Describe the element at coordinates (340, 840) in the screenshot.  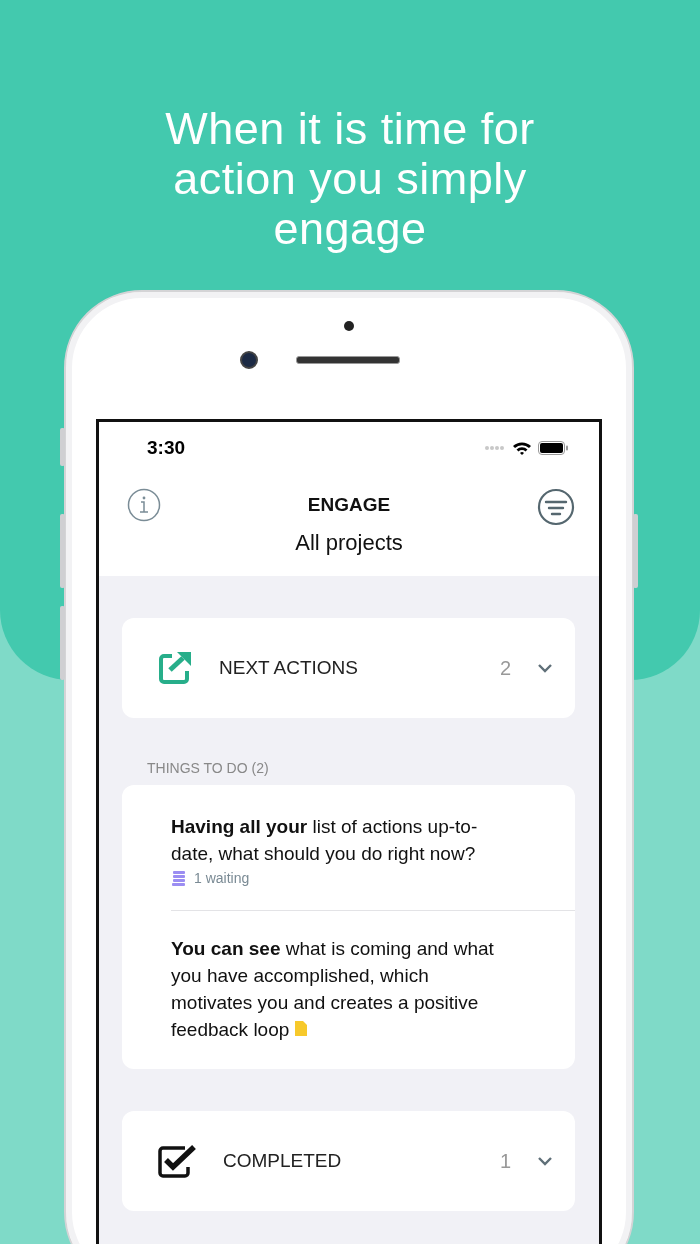
I see `task-text: Having all your list of actions up-to-date, what should you do right now?` at that location.